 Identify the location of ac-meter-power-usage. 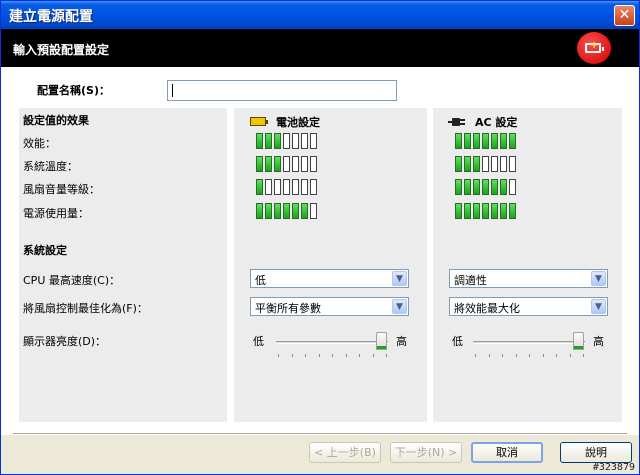
(485, 211).